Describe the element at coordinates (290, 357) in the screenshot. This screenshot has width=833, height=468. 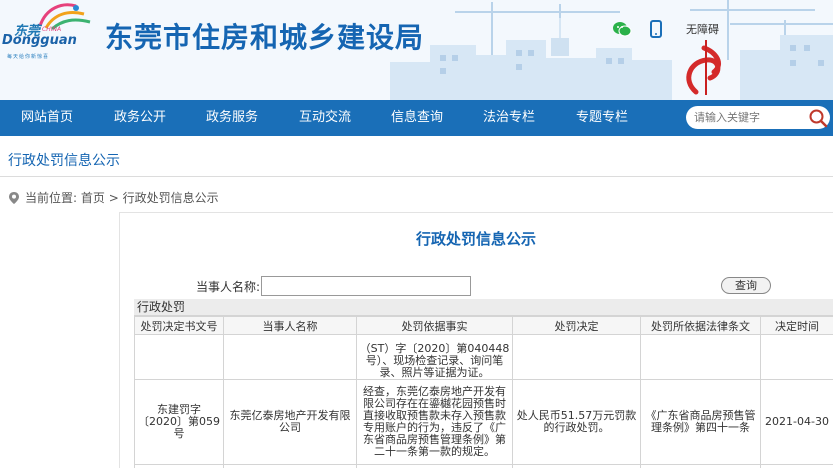
I see `cell-party` at that location.